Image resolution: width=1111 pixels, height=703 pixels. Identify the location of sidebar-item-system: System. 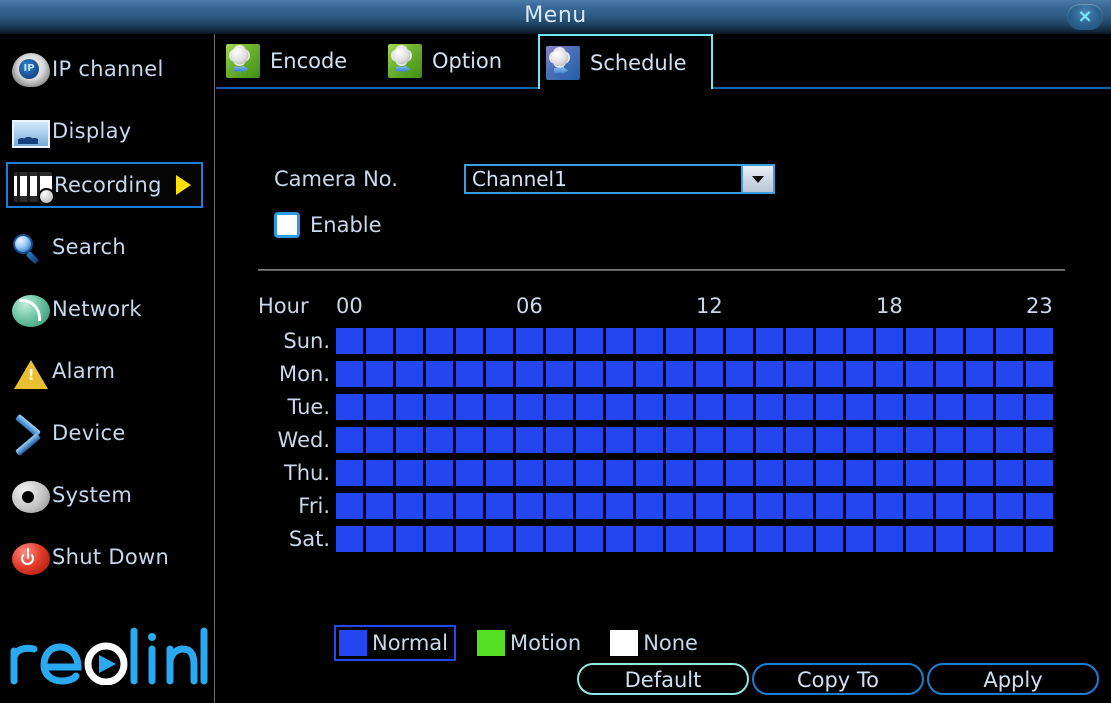
(104, 495).